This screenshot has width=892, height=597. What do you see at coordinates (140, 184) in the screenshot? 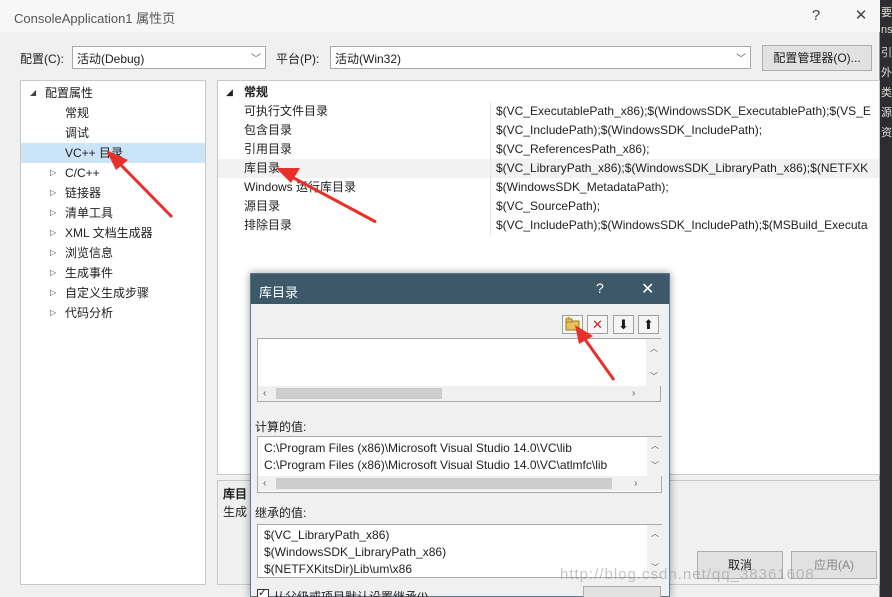
I see `arrow-to-vc-dirs` at bounding box center [140, 184].